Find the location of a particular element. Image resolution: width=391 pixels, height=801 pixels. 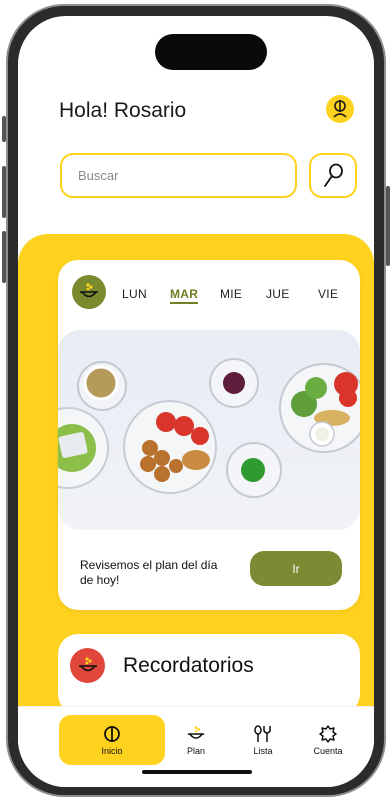

go-button: Ir is located at coordinates (296, 568).